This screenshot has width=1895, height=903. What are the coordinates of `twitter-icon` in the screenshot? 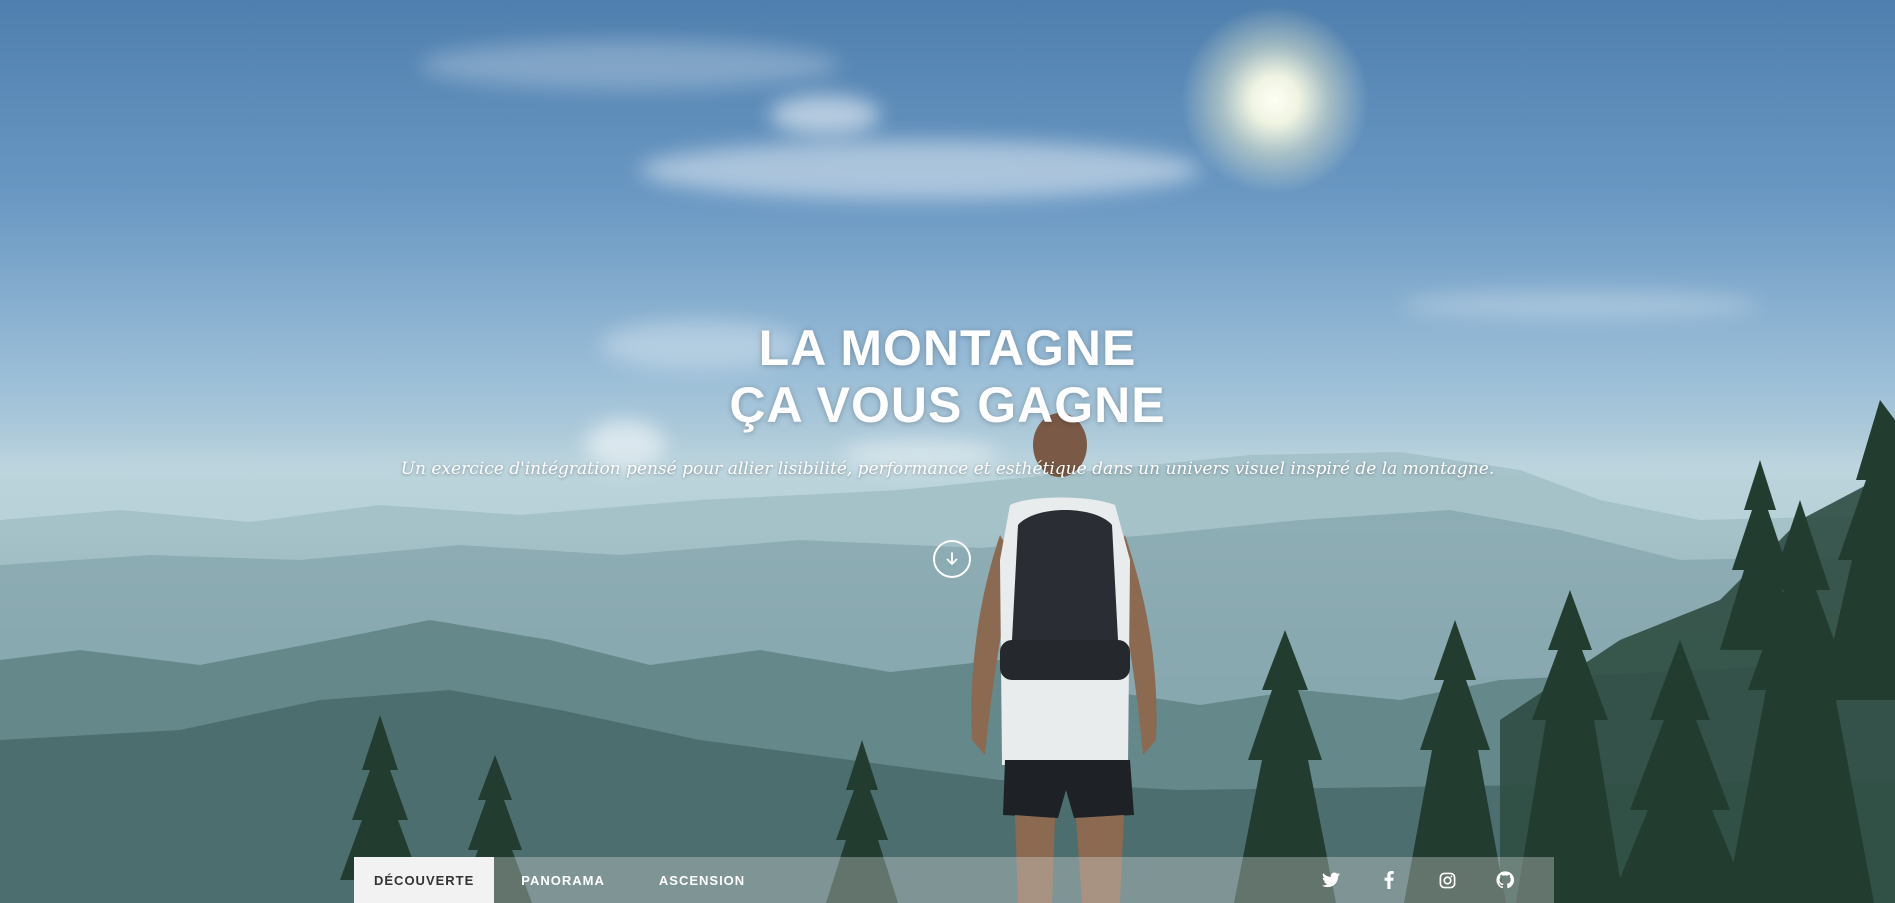 It's located at (1331, 880).